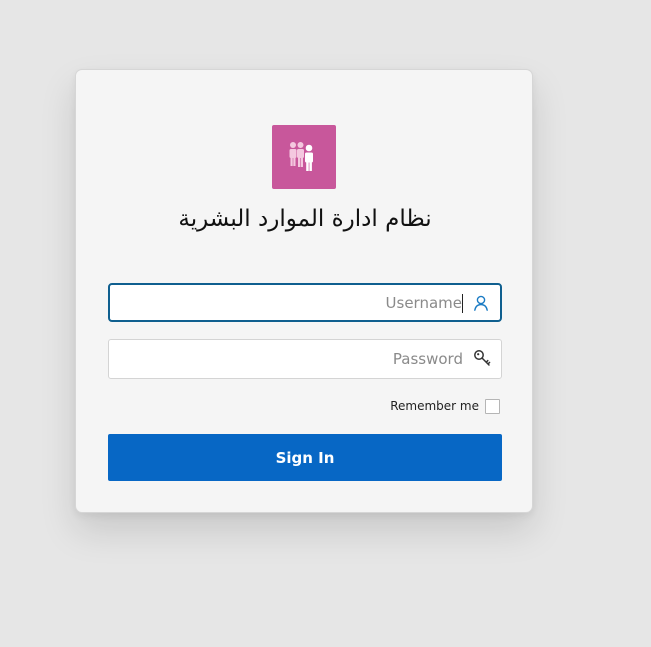 The image size is (651, 647). I want to click on username-field, so click(305, 302).